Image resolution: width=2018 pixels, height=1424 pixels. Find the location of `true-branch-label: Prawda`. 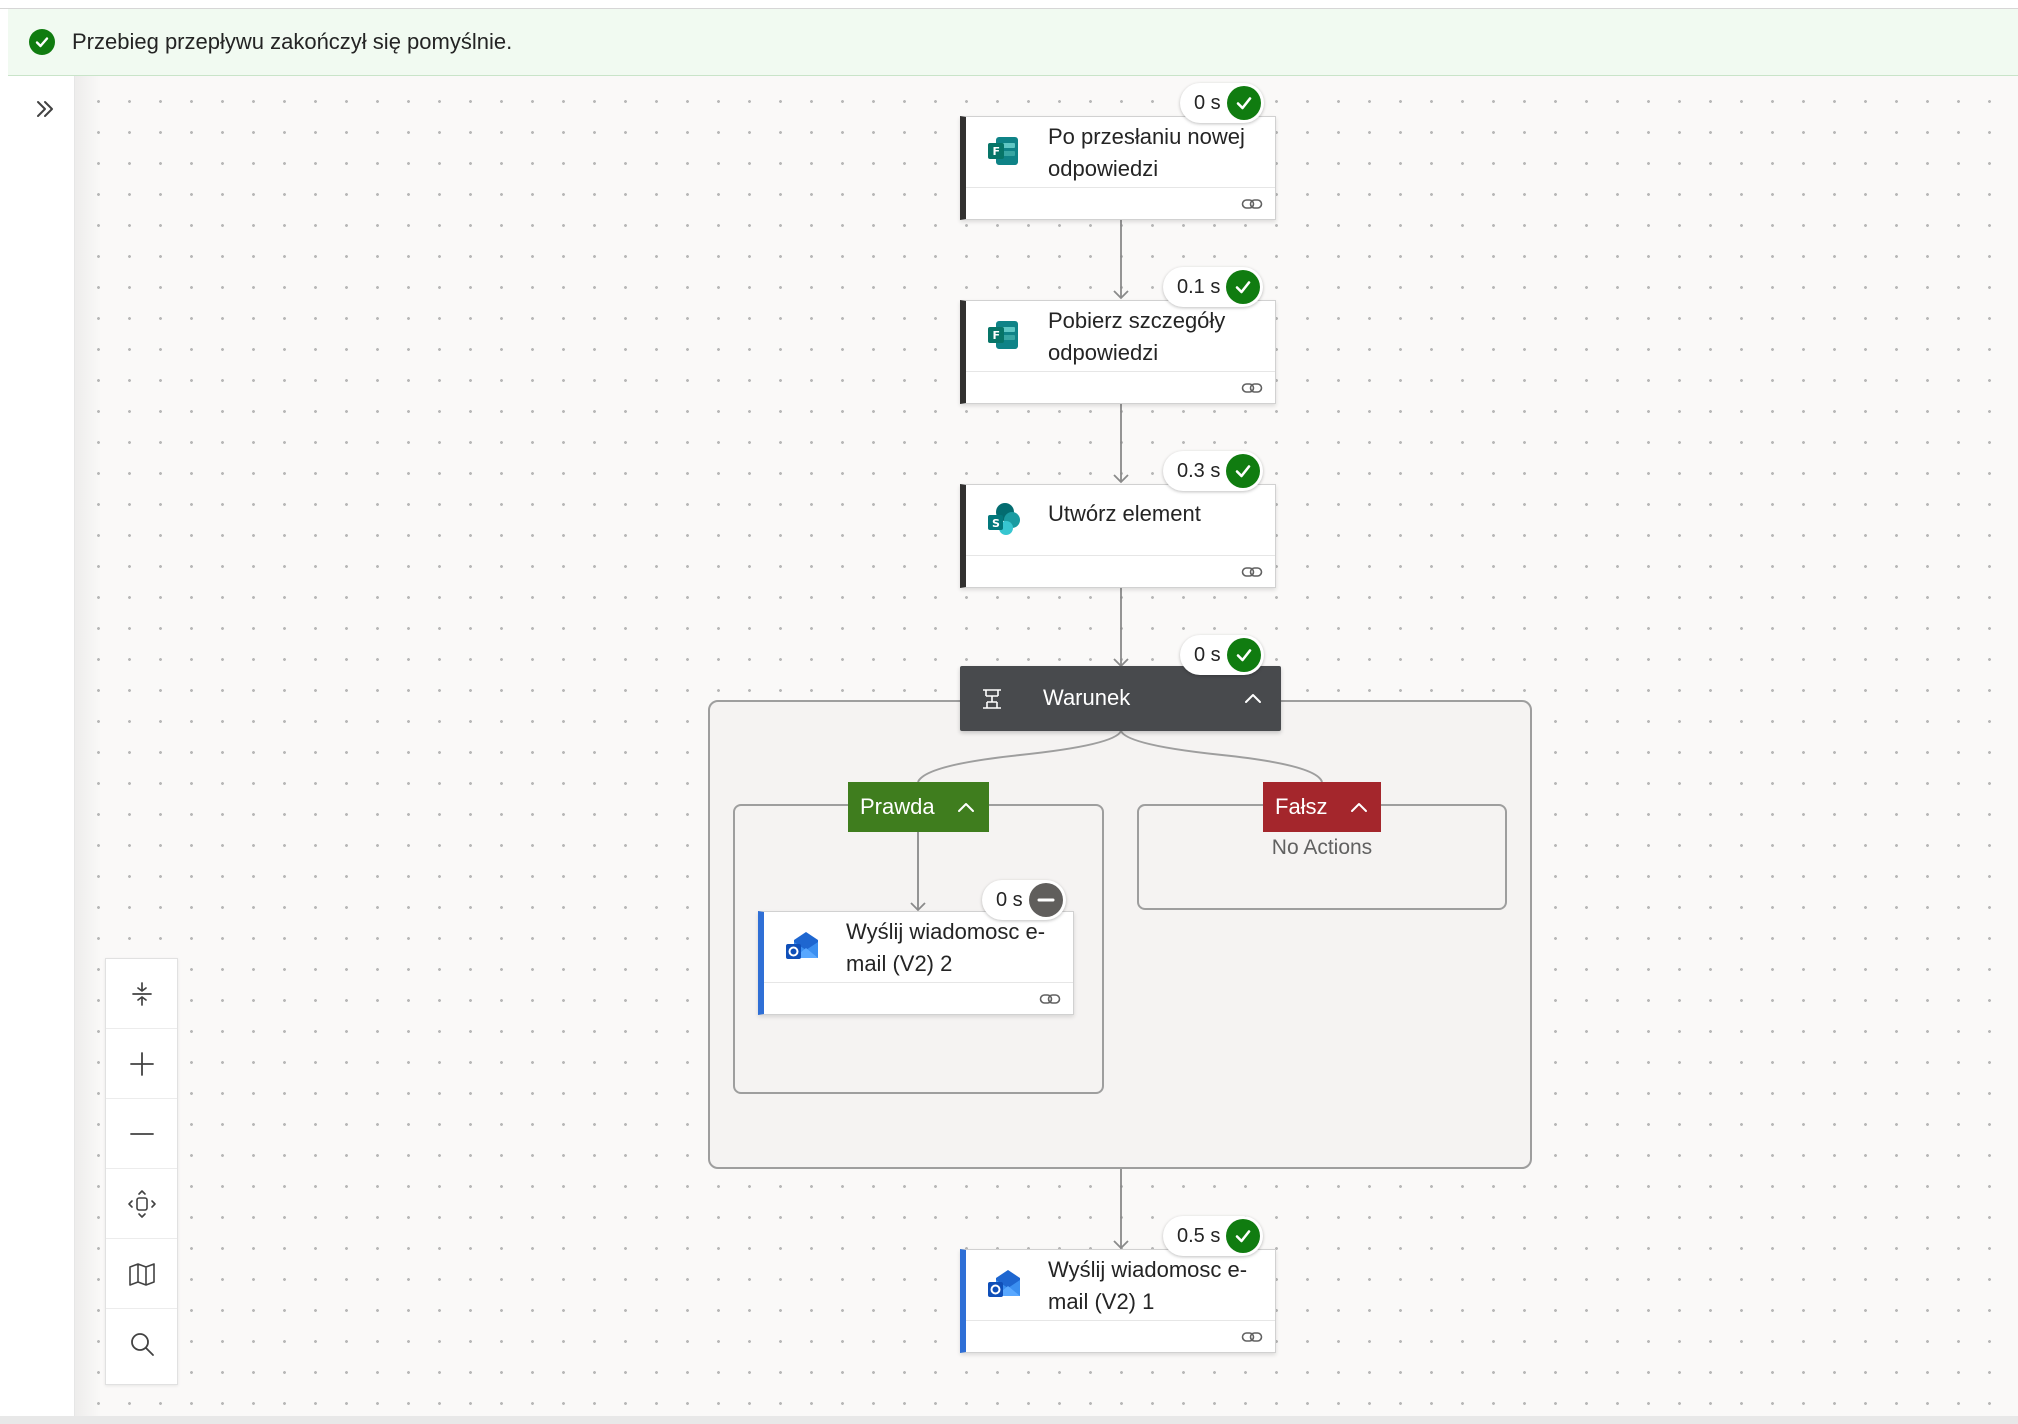

true-branch-label: Prawda is located at coordinates (897, 806).